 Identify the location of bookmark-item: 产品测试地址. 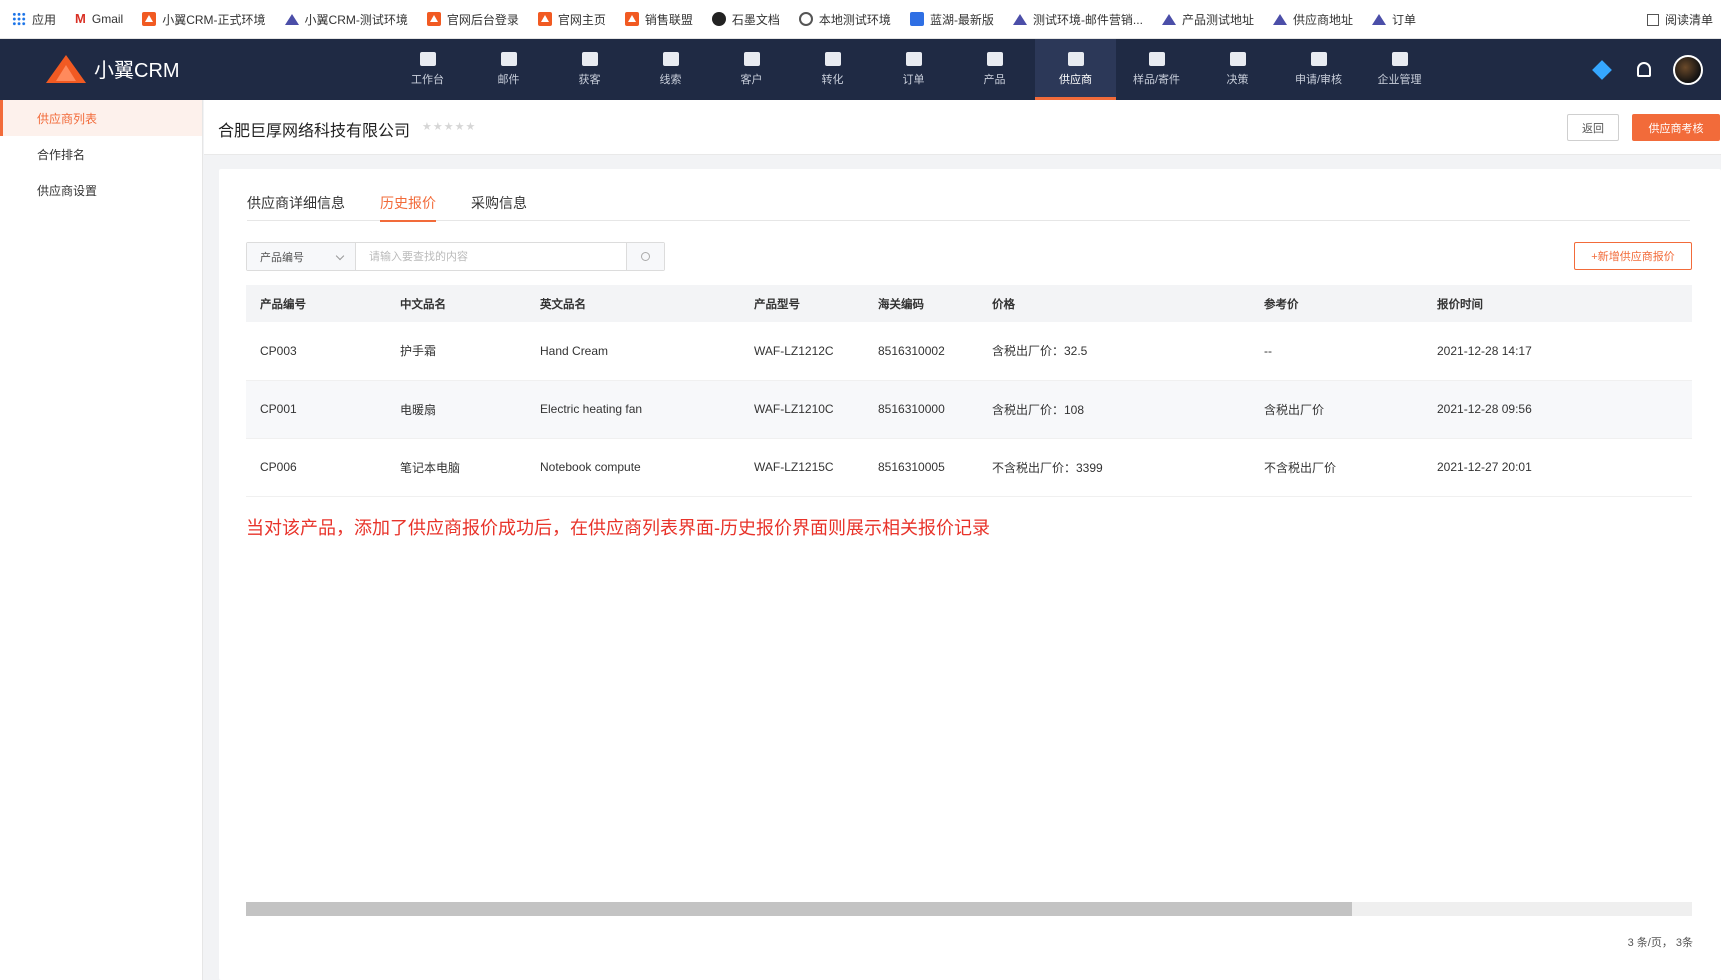
(1207, 19).